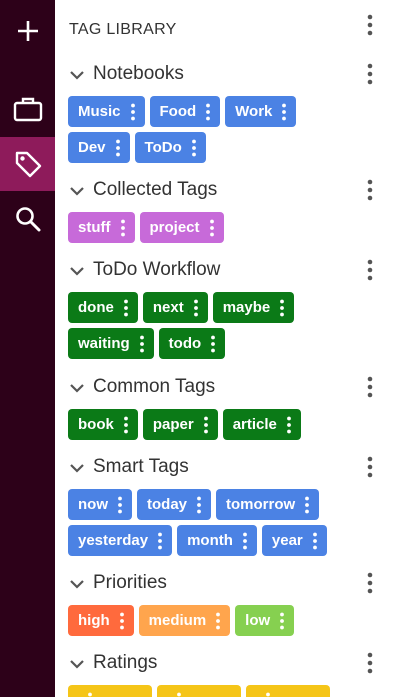  What do you see at coordinates (268, 504) in the screenshot?
I see `tag-chip-tomorrow: tomorrow` at bounding box center [268, 504].